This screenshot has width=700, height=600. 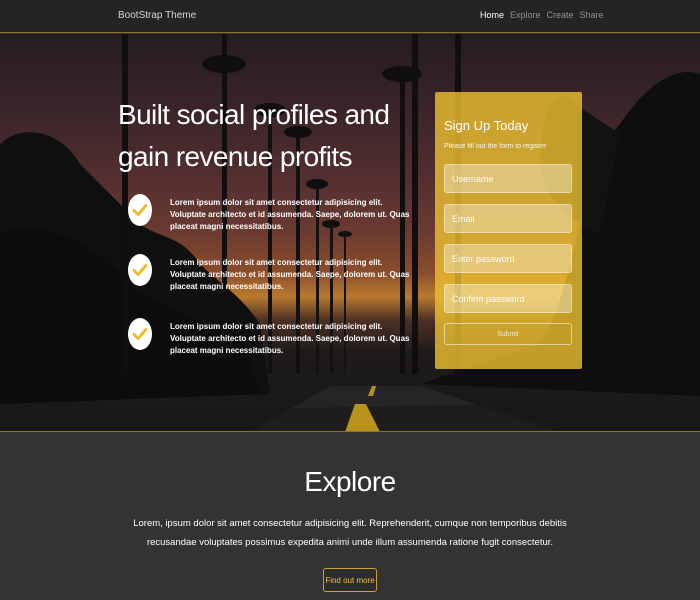 What do you see at coordinates (350, 481) in the screenshot?
I see `explore-title: Explore` at bounding box center [350, 481].